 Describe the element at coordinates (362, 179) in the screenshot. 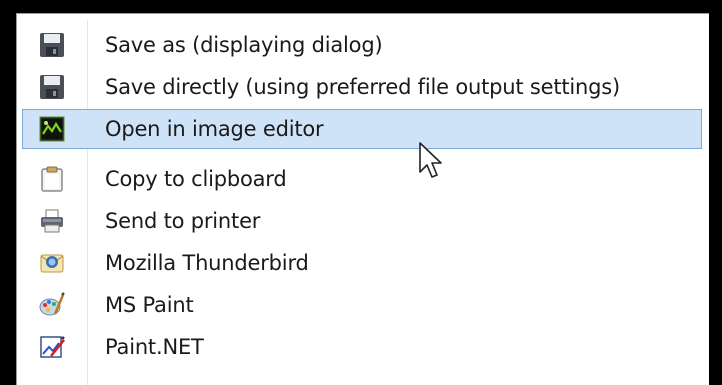

I see `menu-item-copy-to-clipboard: Copy to clipboard` at that location.